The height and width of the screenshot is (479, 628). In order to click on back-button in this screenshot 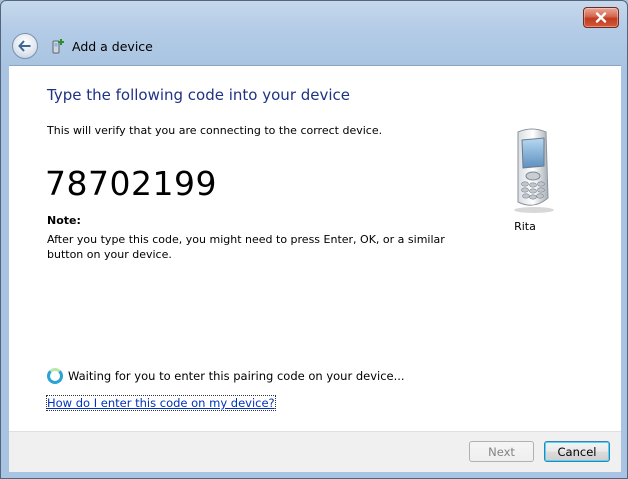, I will do `click(25, 46)`.